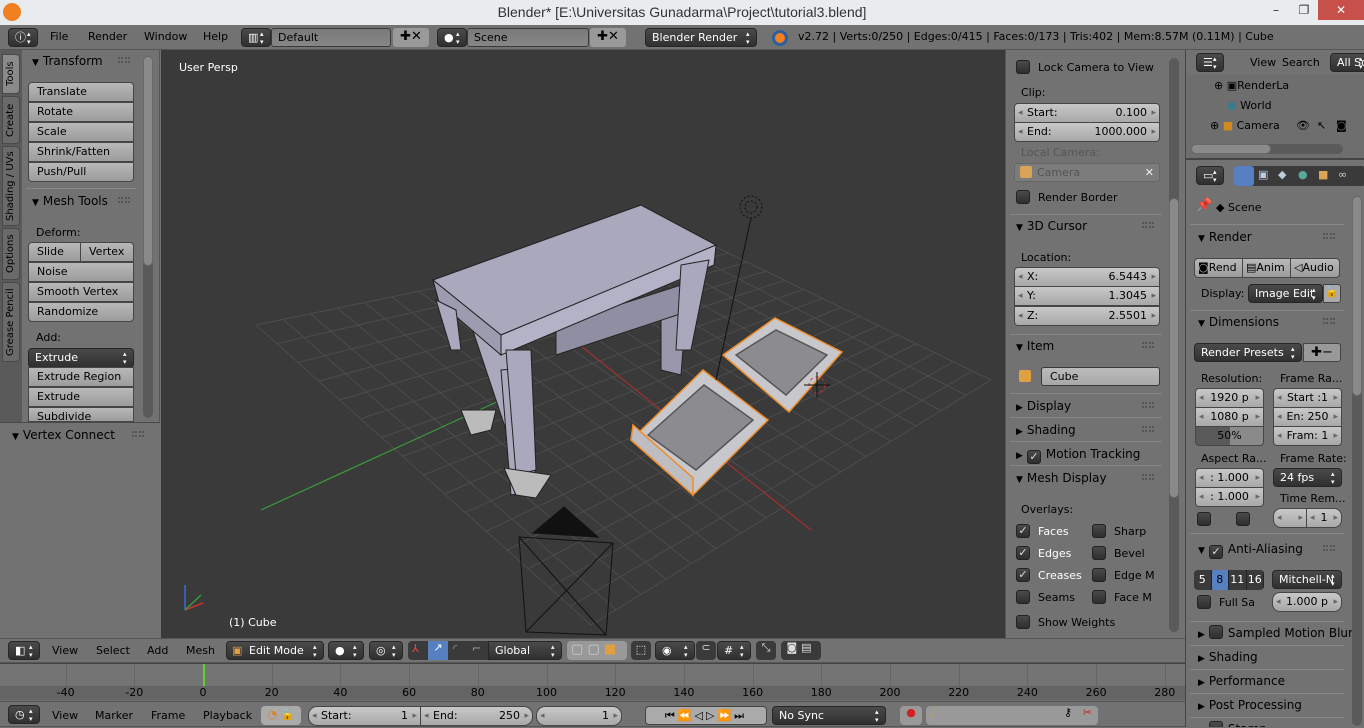 Image resolution: width=1364 pixels, height=728 pixels. I want to click on overlay-sharp-checkbox, so click(1099, 531).